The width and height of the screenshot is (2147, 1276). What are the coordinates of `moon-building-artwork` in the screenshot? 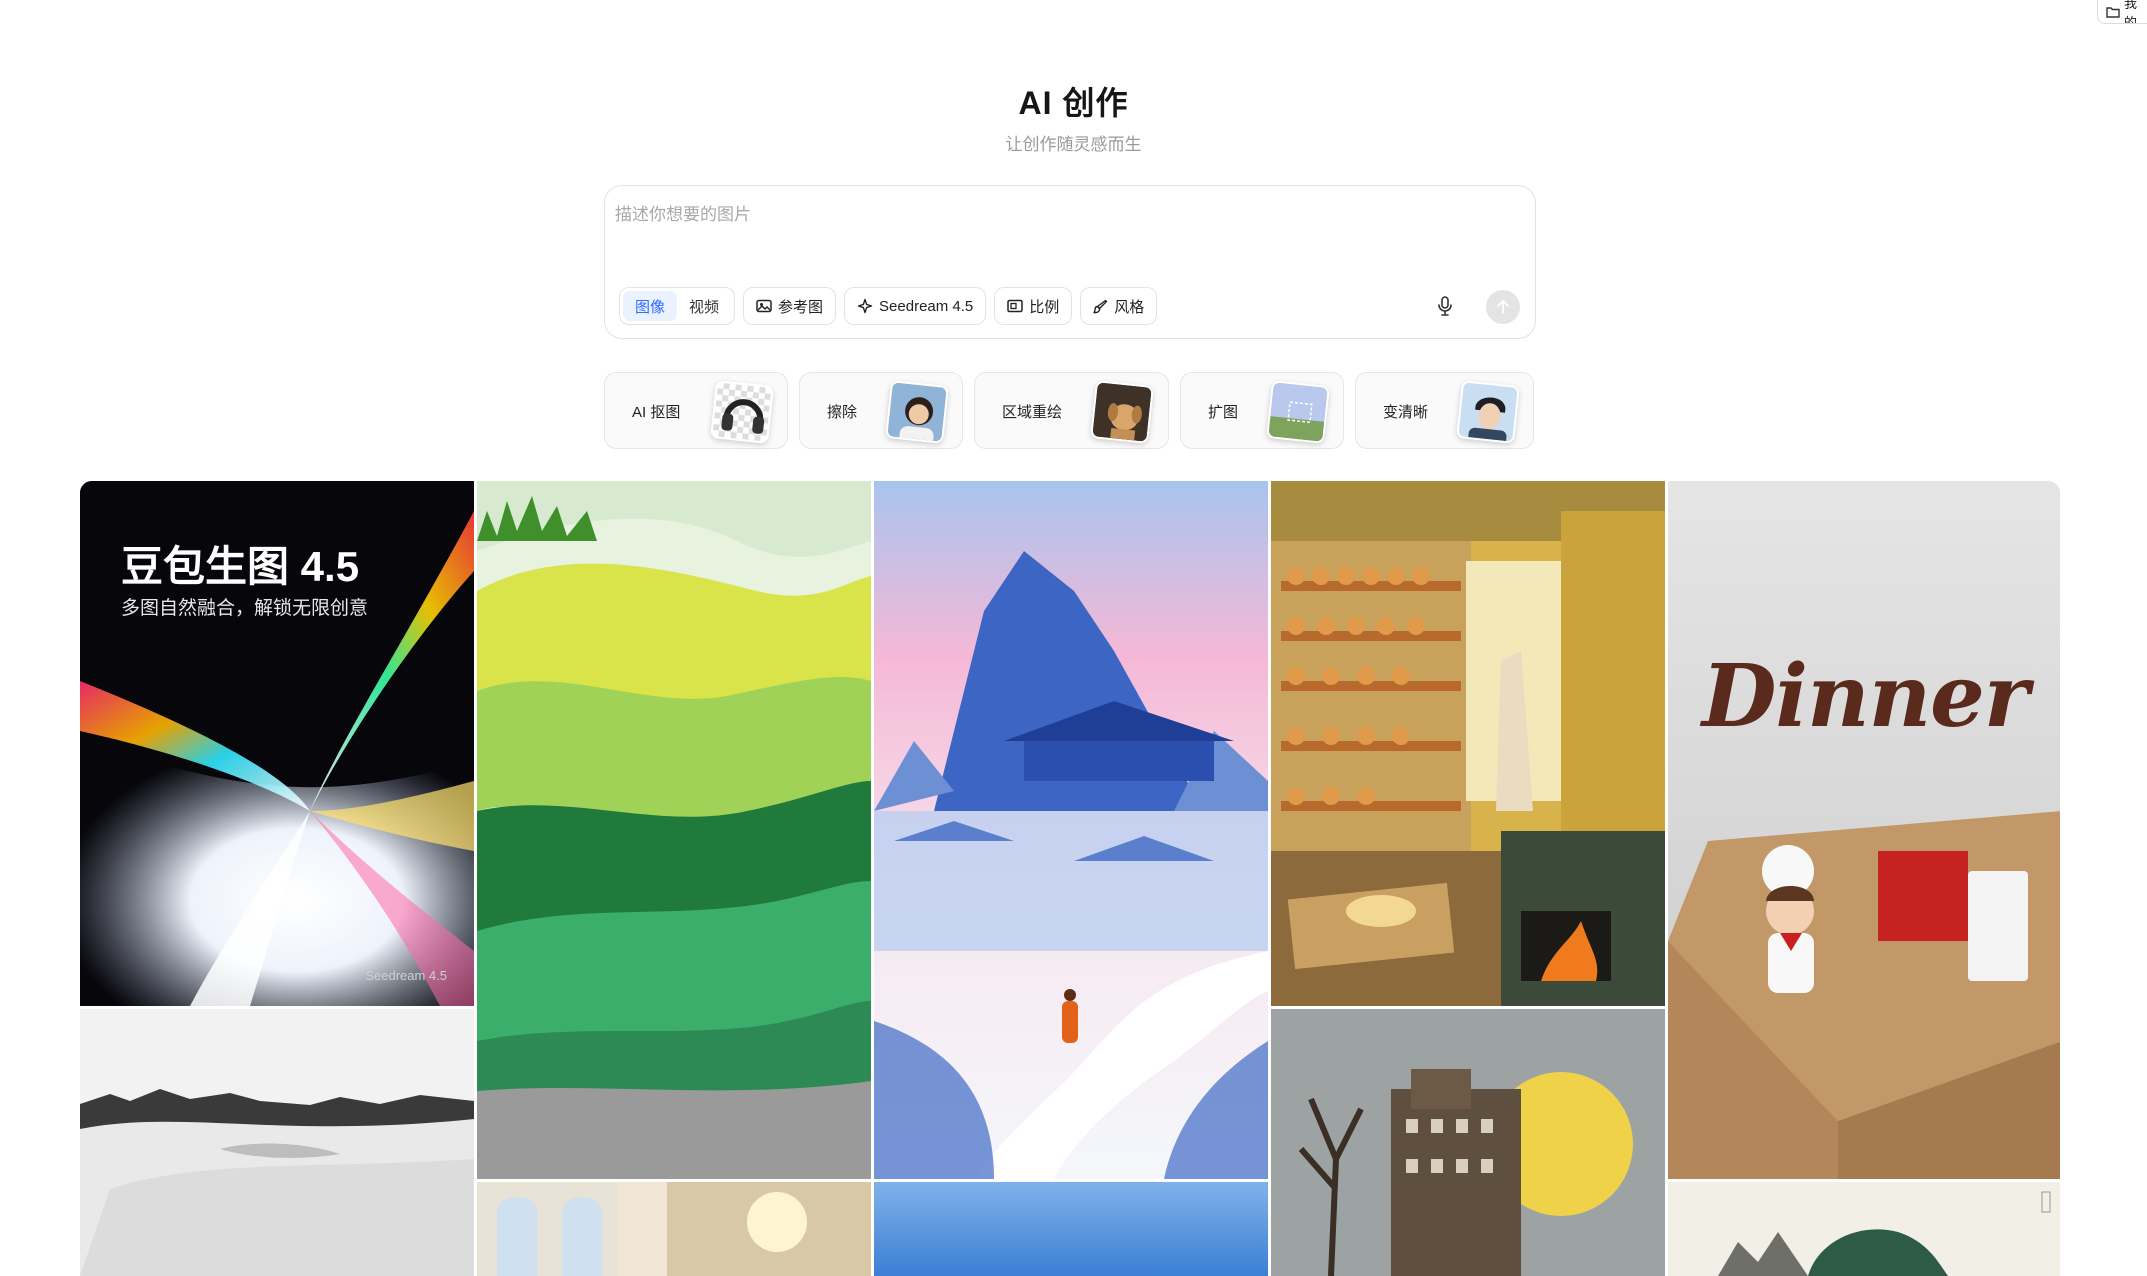 It's located at (1468, 1142).